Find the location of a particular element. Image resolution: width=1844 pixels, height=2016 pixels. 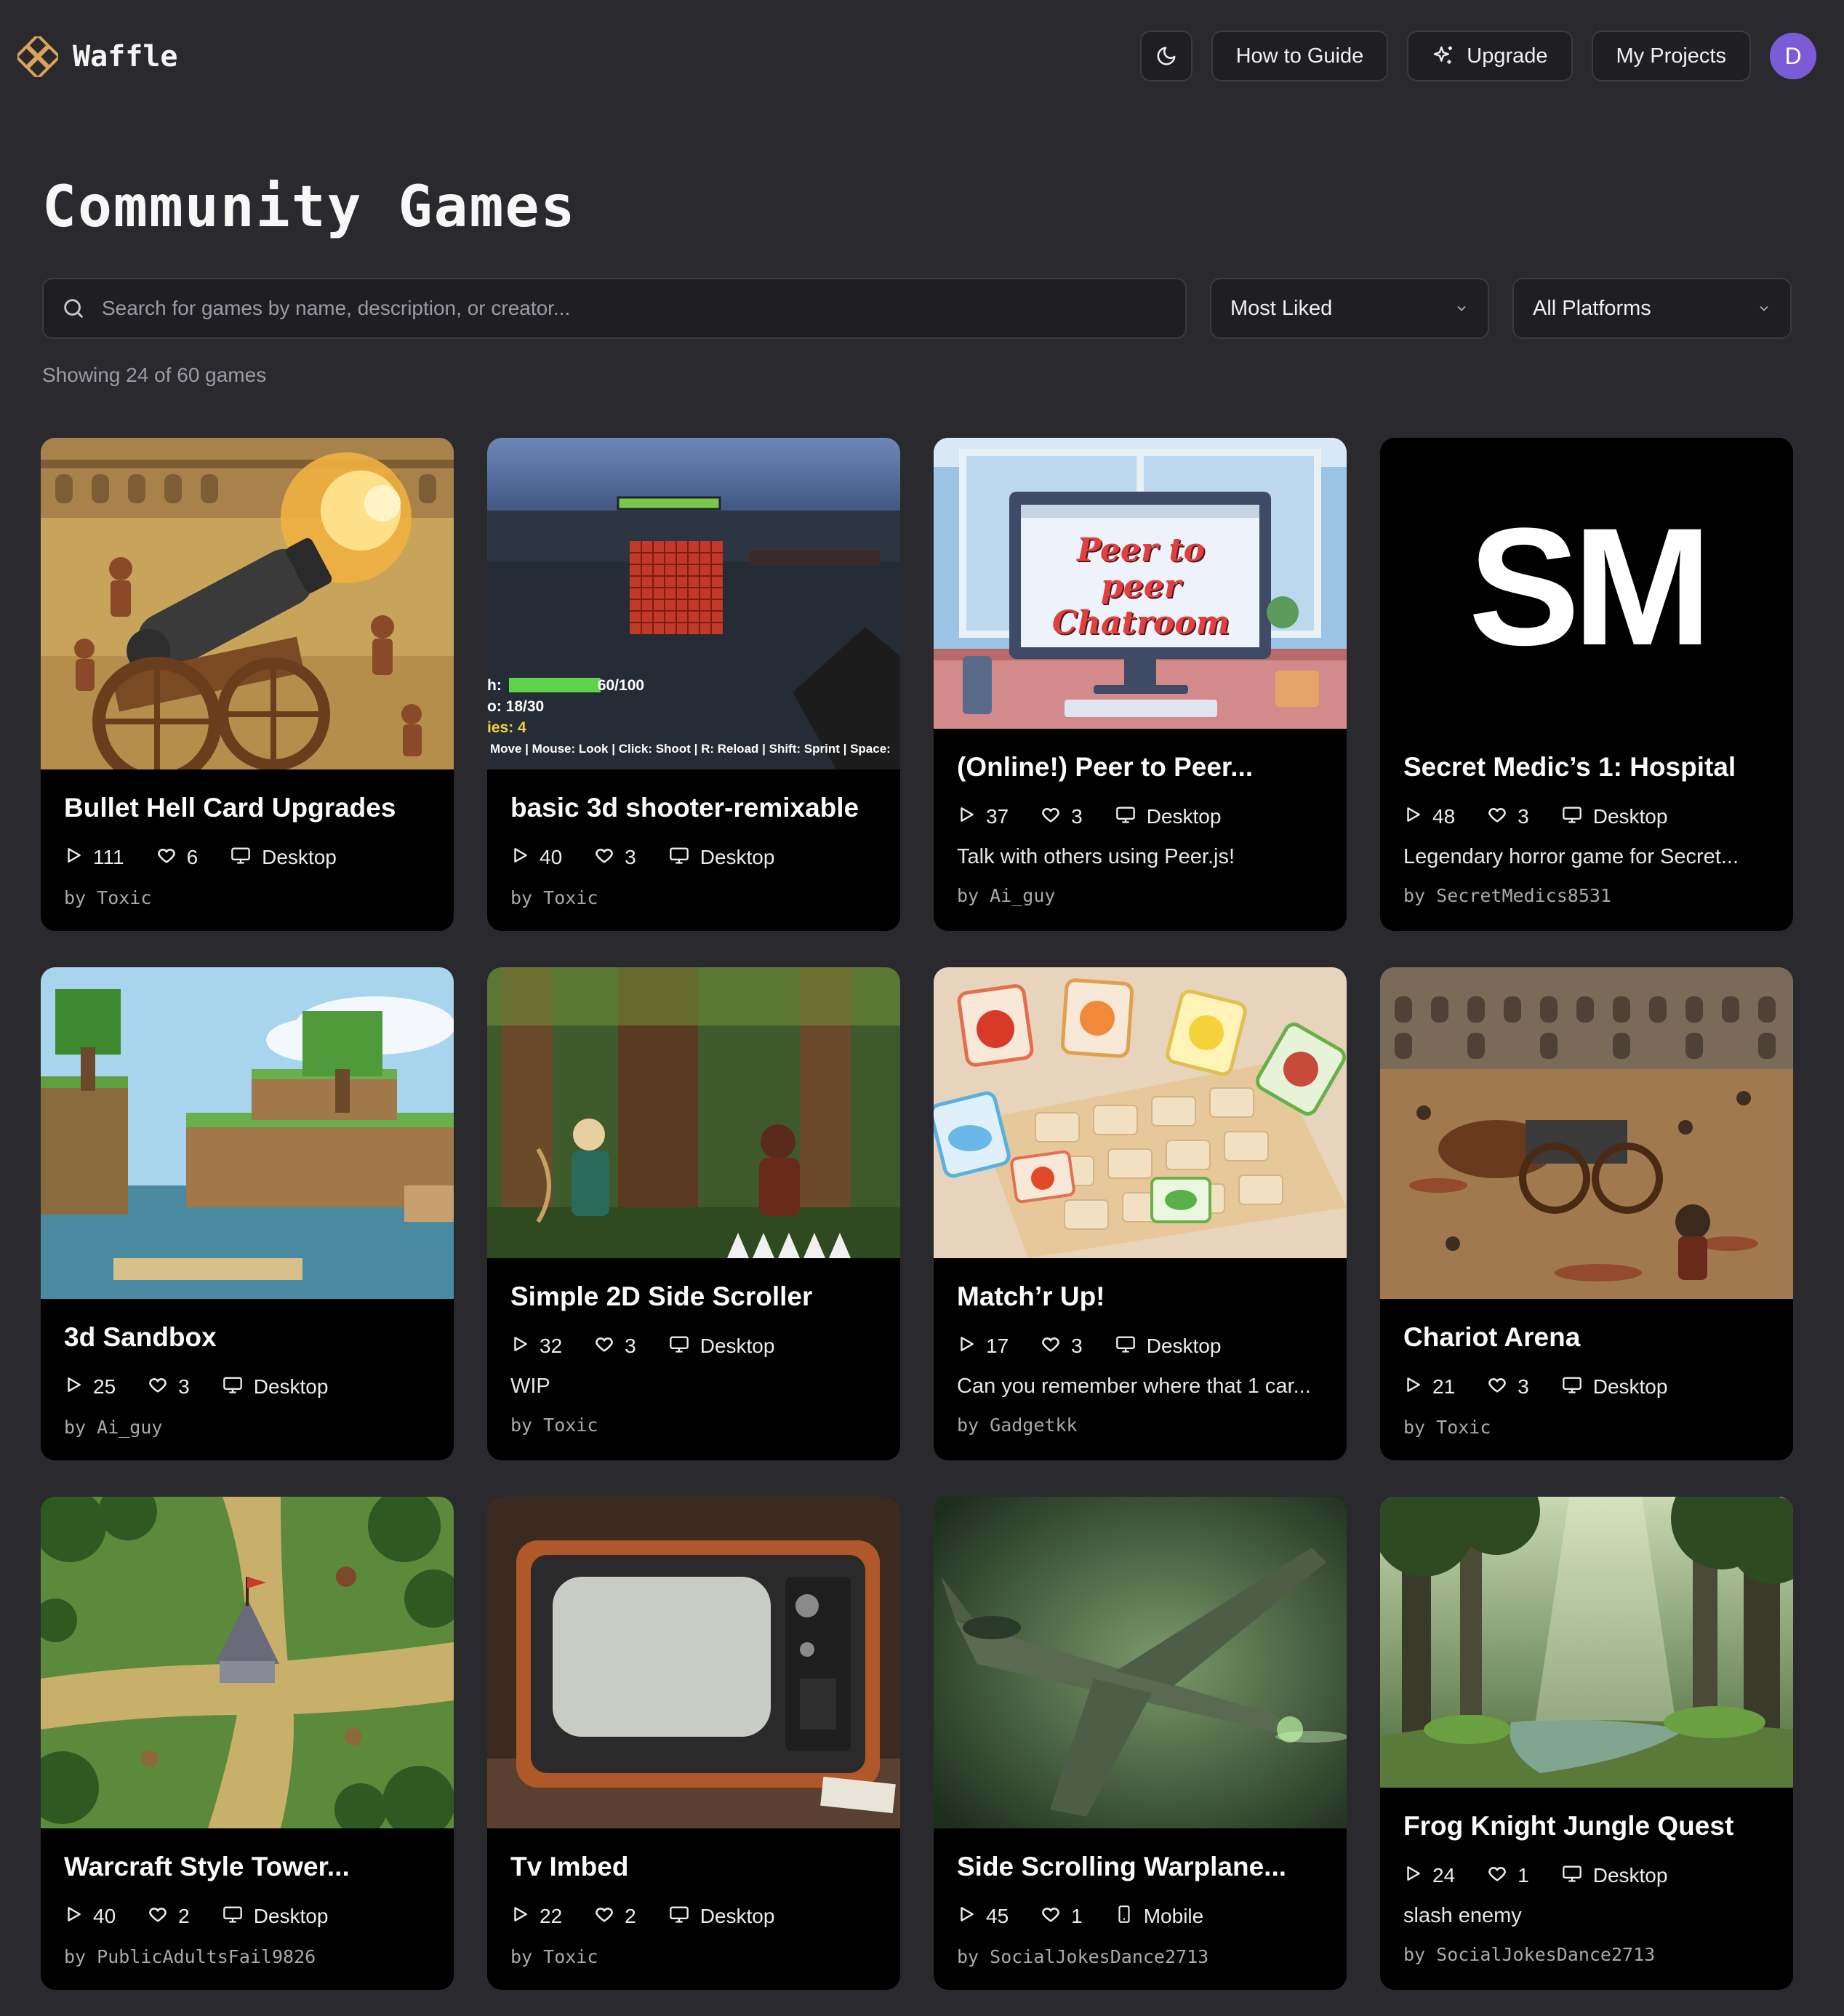

results-count: Showing 24 of 60 games is located at coordinates (154, 375).